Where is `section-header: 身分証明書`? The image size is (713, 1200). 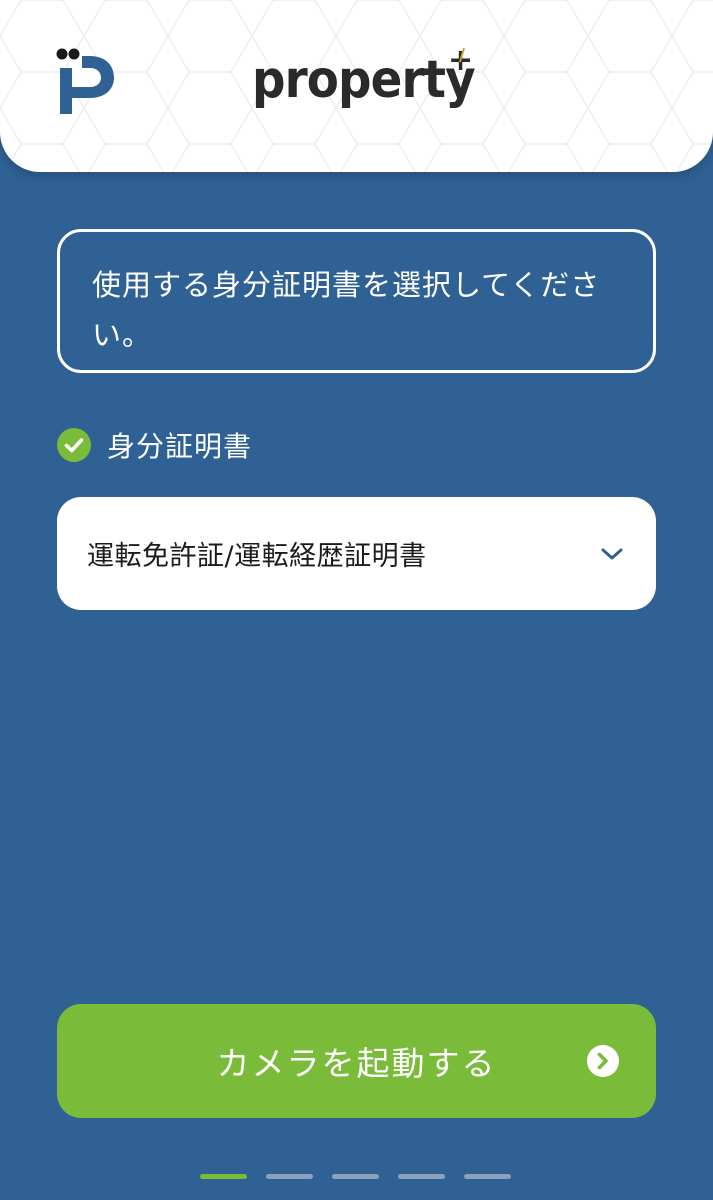 section-header: 身分証明書 is located at coordinates (154, 445).